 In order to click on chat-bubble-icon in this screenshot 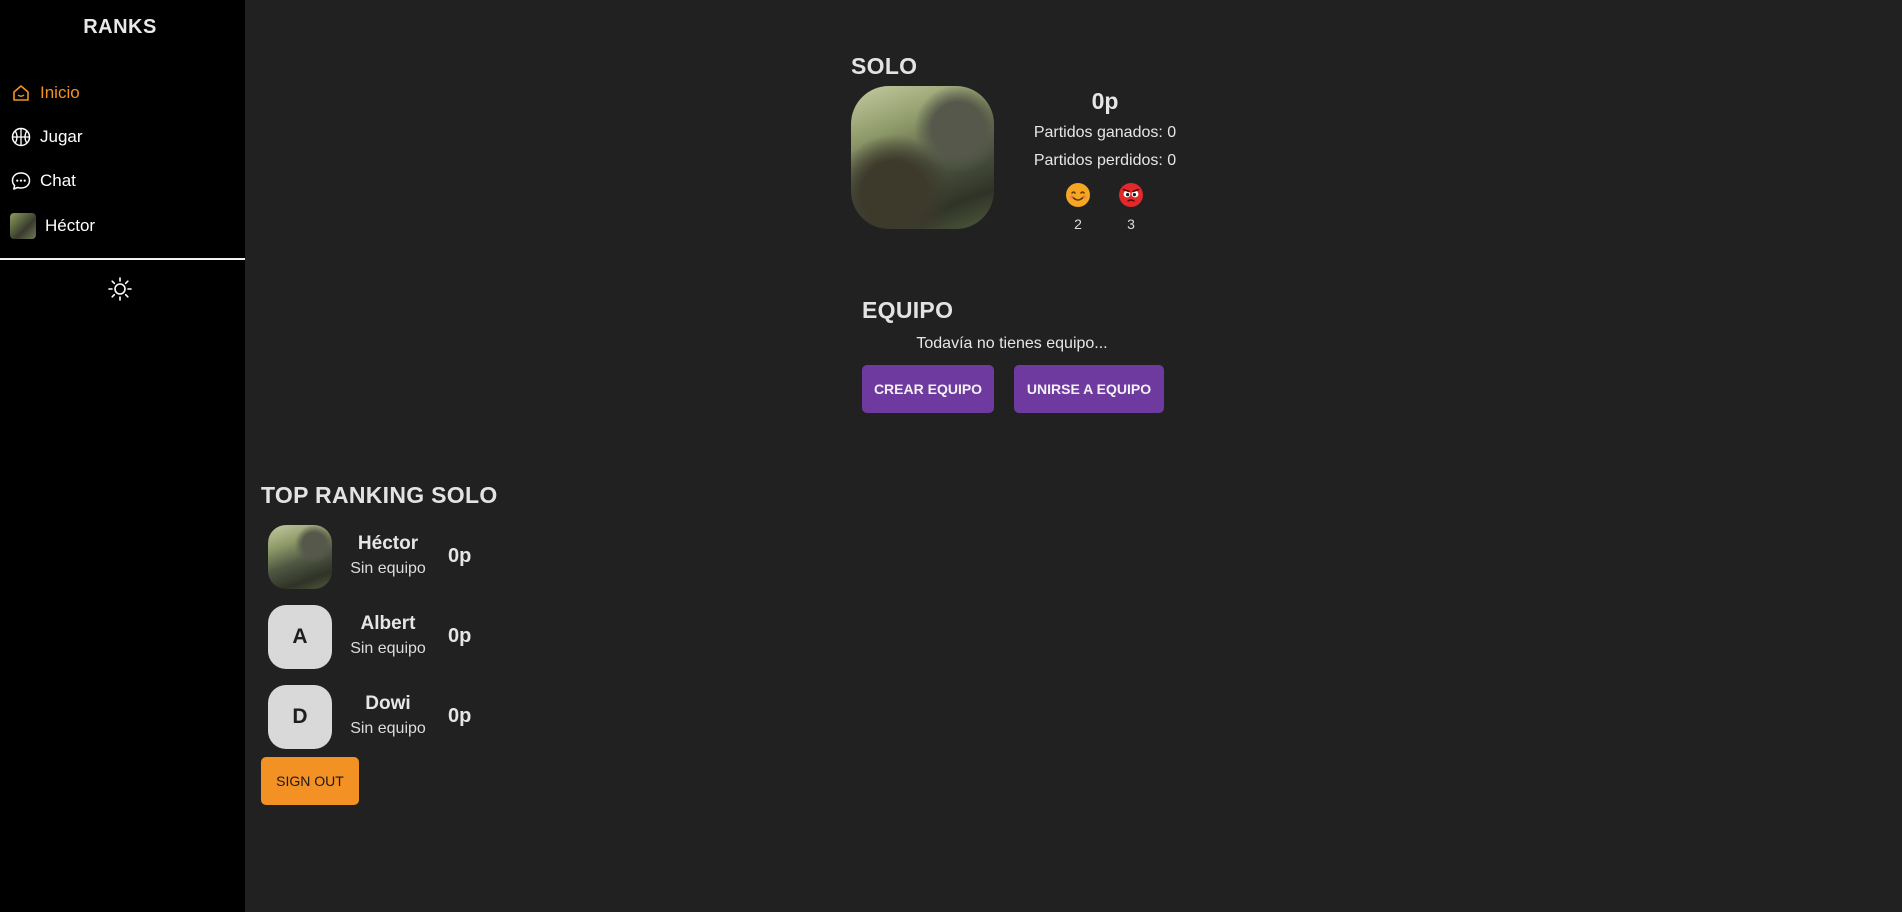, I will do `click(21, 181)`.